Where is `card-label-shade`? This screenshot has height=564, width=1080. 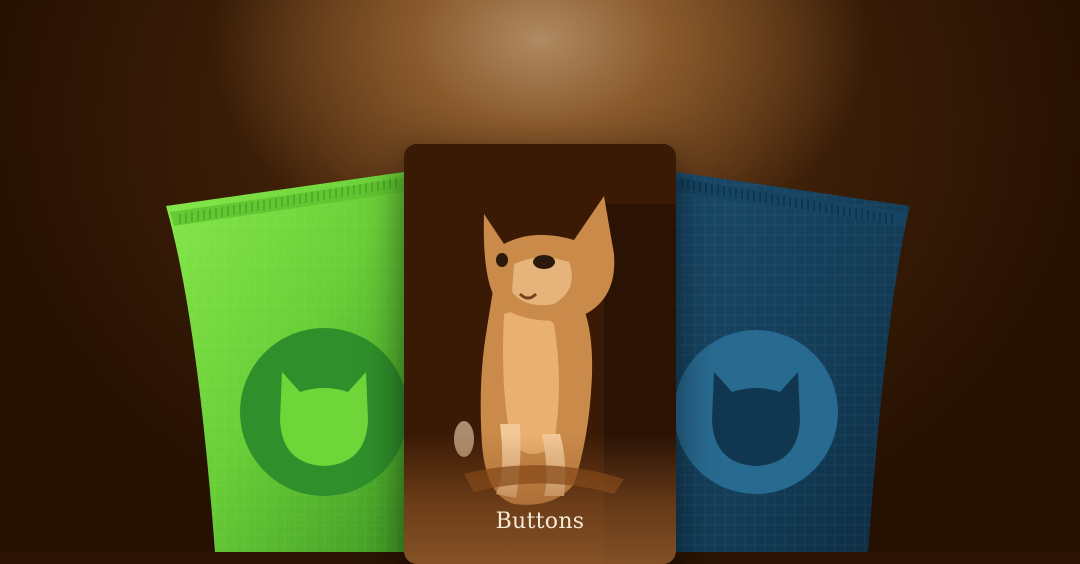
card-label-shade is located at coordinates (540, 499).